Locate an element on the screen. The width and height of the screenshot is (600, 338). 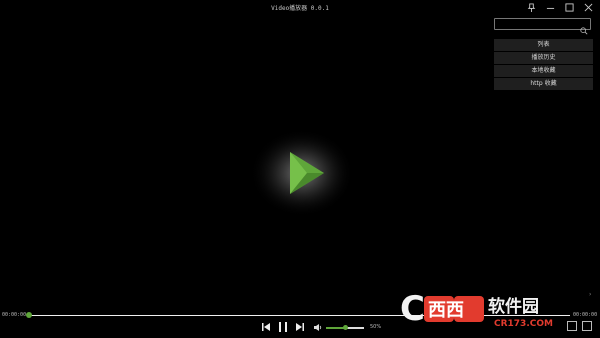
search-icon is located at coordinates (584, 29).